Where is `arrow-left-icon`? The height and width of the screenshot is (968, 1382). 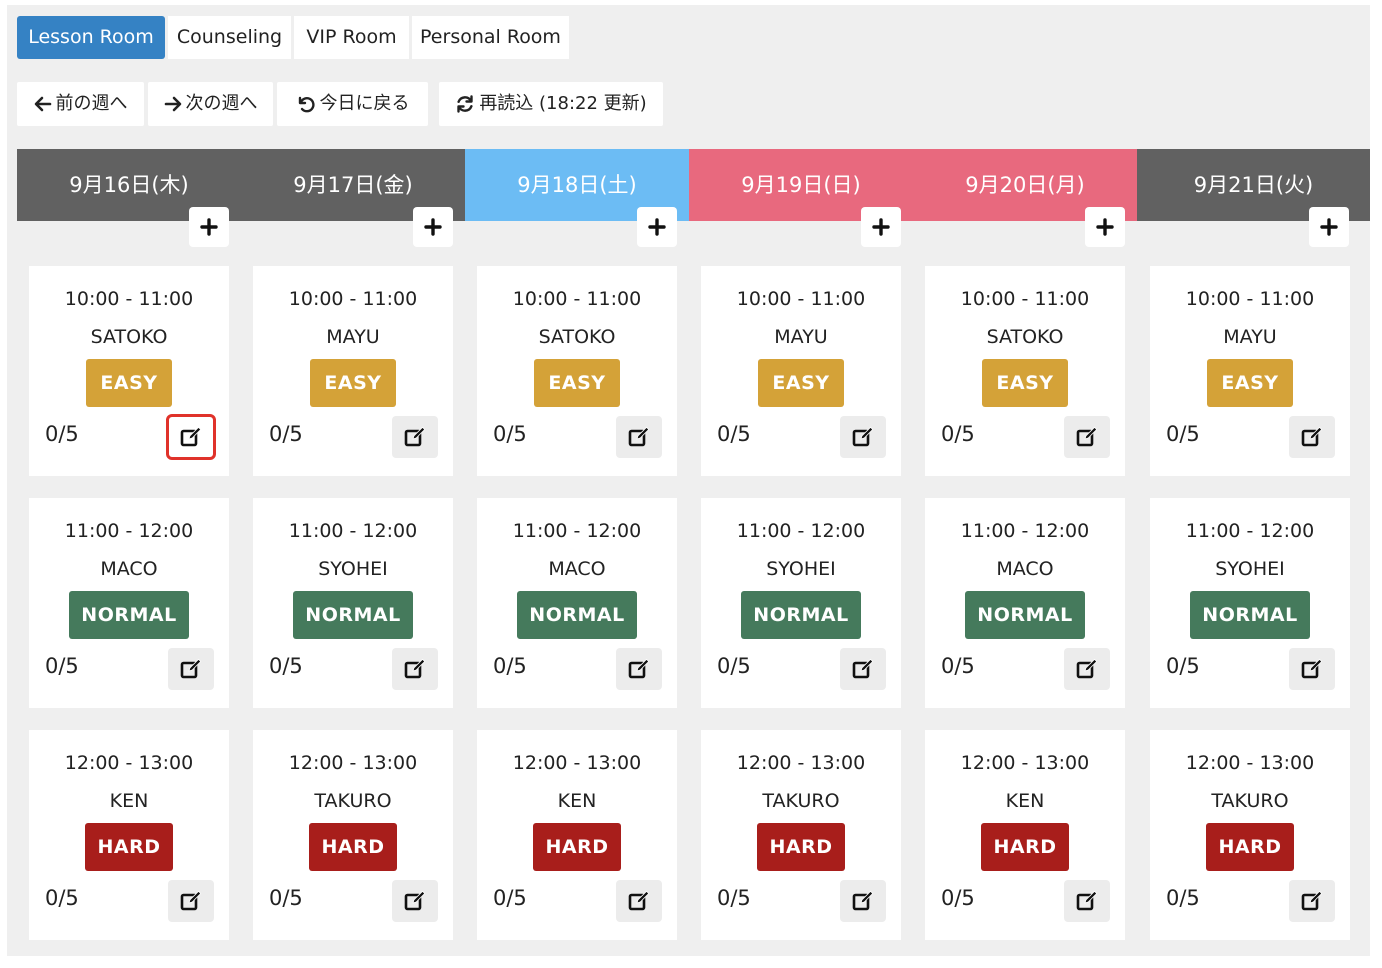
arrow-left-icon is located at coordinates (42, 104).